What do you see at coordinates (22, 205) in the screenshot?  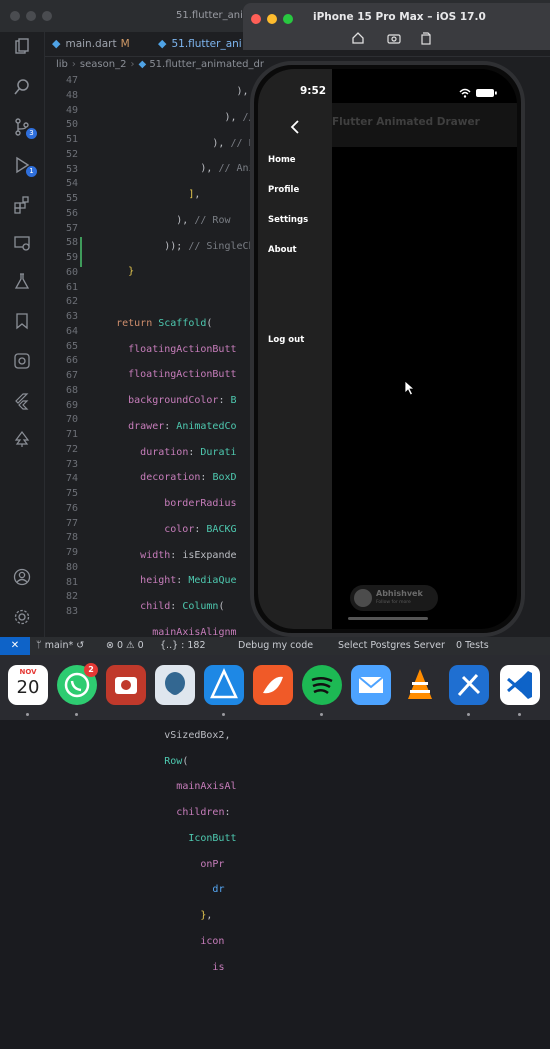 I see `extensions-icon` at bounding box center [22, 205].